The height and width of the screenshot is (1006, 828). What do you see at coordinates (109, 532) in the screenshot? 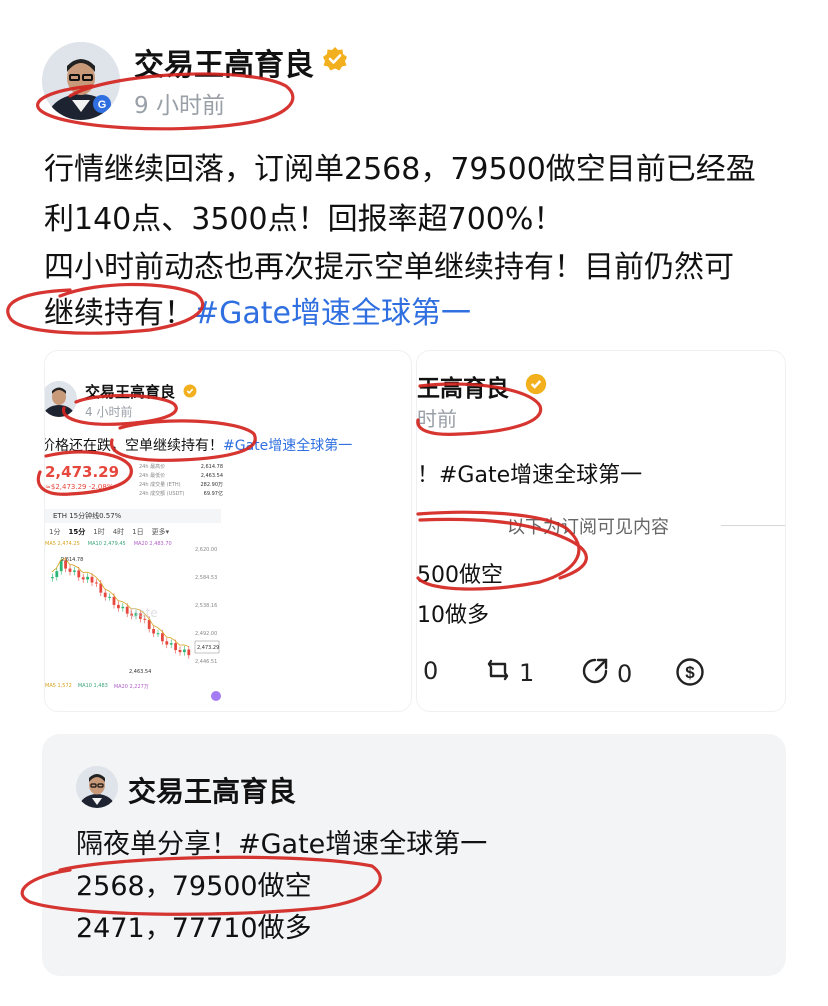
I see `mini-interval-tabs: 1分 15分 1时 4时 1日 更多▾` at bounding box center [109, 532].